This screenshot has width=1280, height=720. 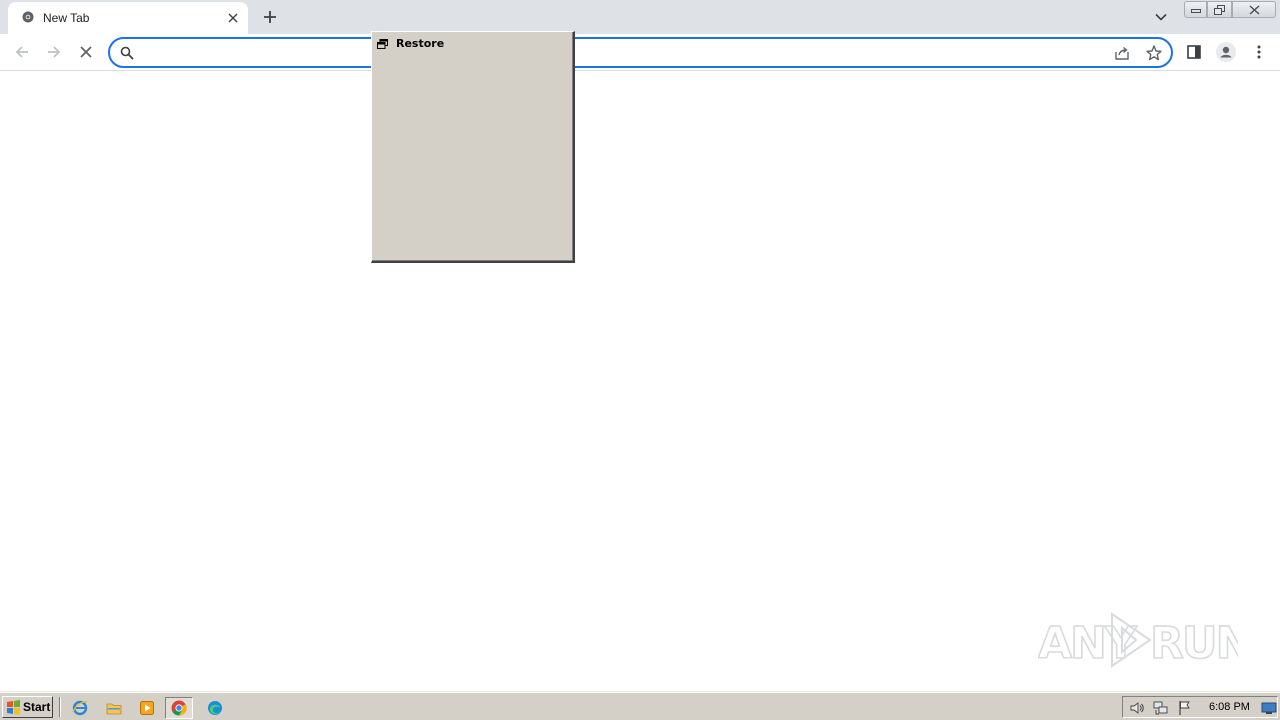 What do you see at coordinates (1200, 707) in the screenshot?
I see `system-tray: 6:08 PM` at bounding box center [1200, 707].